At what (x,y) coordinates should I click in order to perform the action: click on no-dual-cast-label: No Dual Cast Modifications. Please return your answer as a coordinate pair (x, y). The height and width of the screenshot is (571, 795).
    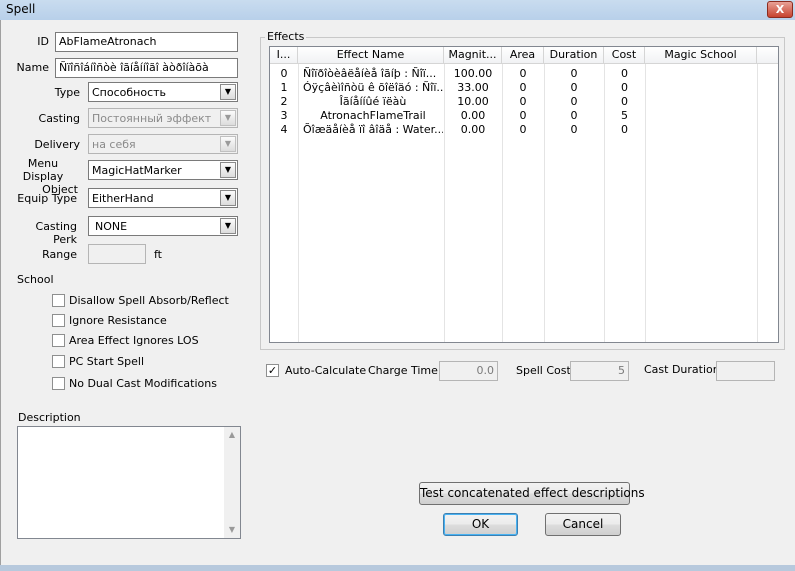
    Looking at the image, I should click on (143, 383).